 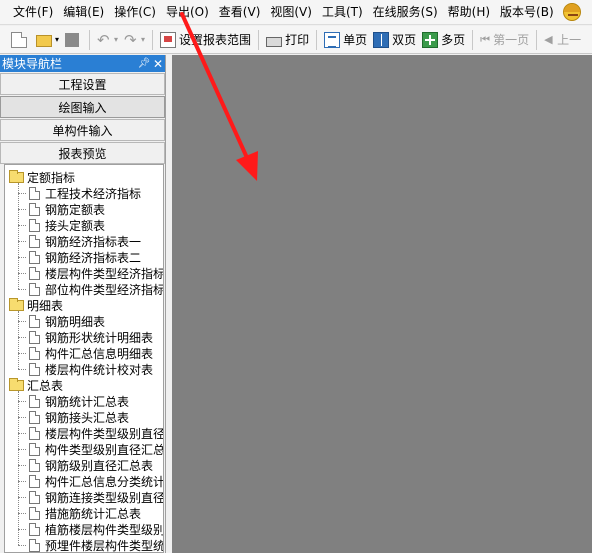 I want to click on annotation-arrow-shaft, so click(x=215, y=87).